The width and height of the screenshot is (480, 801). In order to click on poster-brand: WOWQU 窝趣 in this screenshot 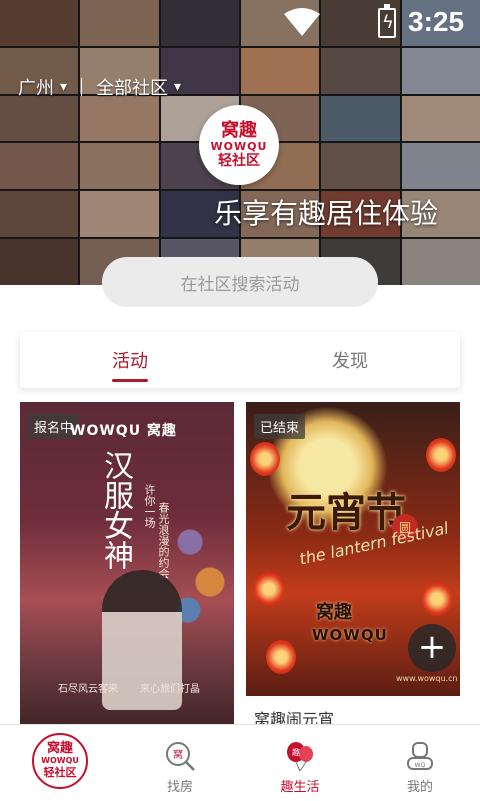, I will do `click(123, 431)`.